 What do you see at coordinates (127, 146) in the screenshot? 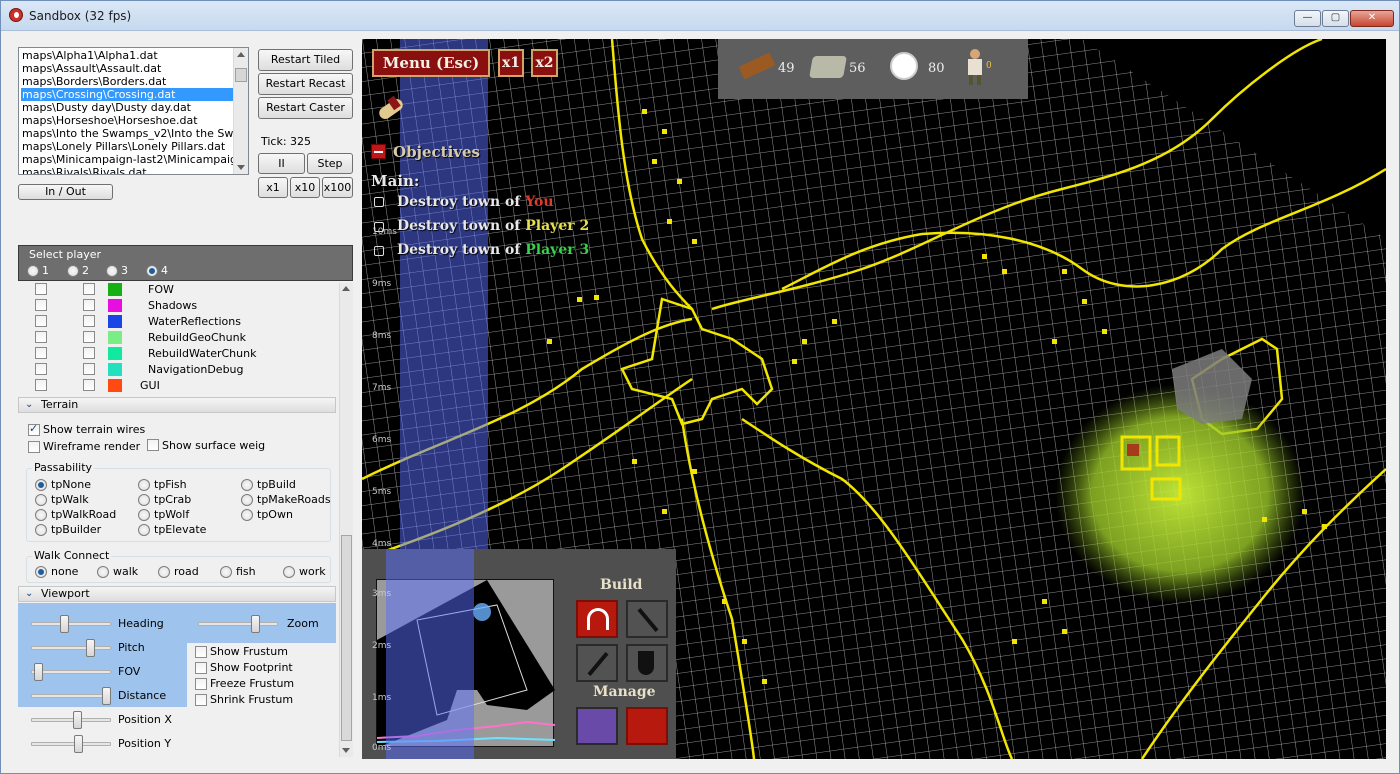
I see `list-item: maps\Lonely Pillars\Lonely Pillars.dat` at bounding box center [127, 146].